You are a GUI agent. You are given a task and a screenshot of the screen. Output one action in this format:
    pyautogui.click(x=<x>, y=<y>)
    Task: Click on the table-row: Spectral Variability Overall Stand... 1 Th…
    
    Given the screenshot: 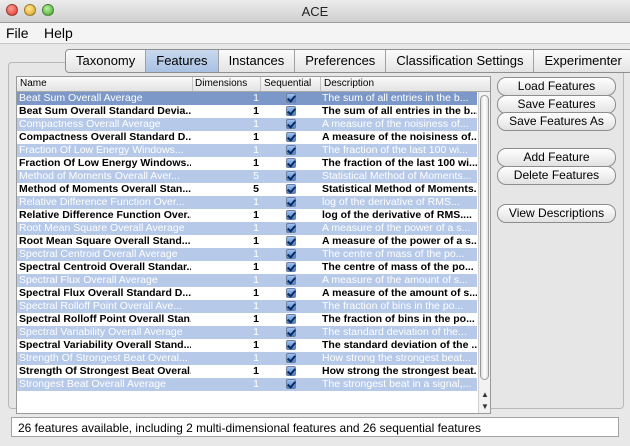 What is the action you would take?
    pyautogui.click(x=247, y=345)
    